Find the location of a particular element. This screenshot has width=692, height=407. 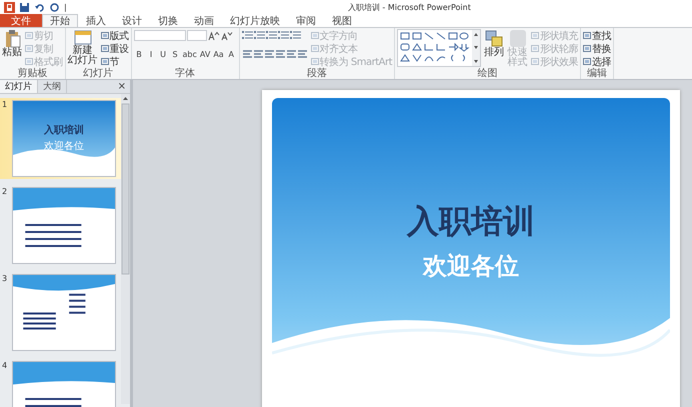

slide-subtitle: 欢迎各位 is located at coordinates (471, 266).